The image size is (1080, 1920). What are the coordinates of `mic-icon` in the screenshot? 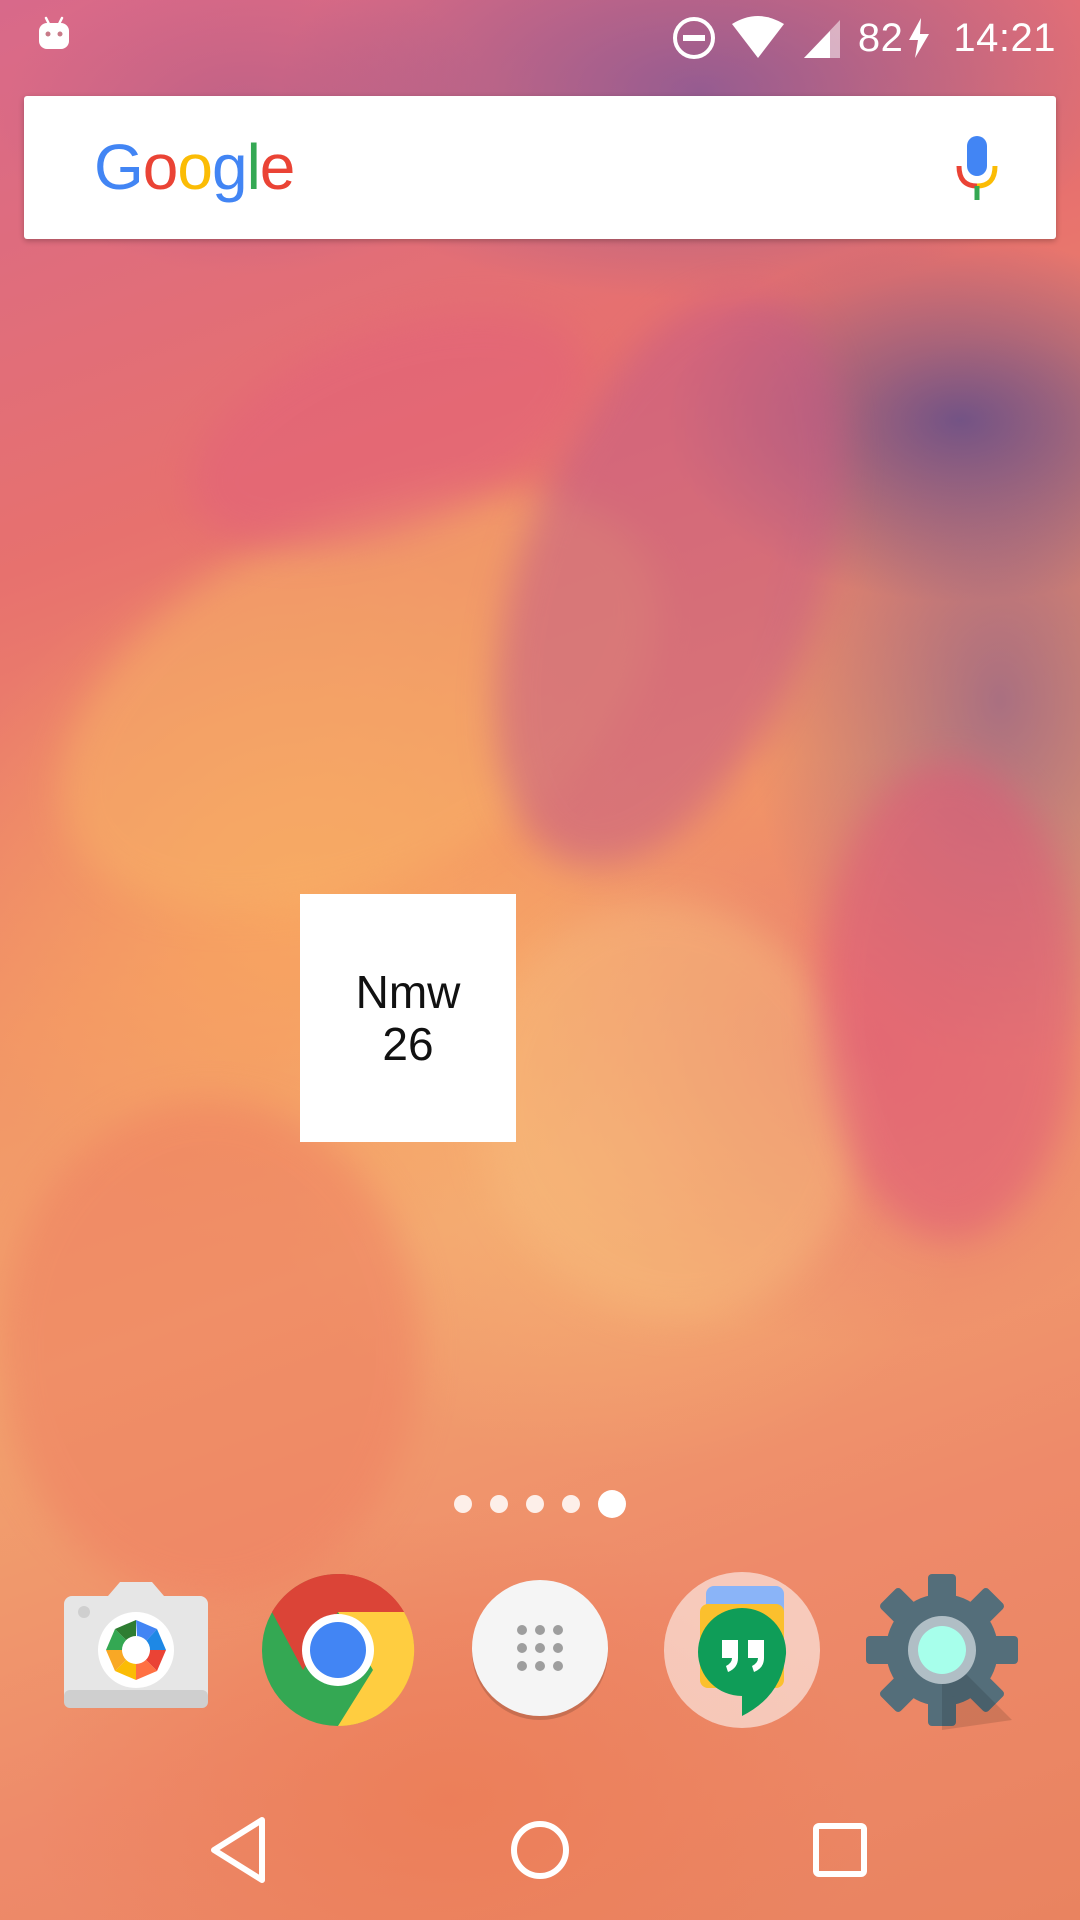 It's located at (977, 169).